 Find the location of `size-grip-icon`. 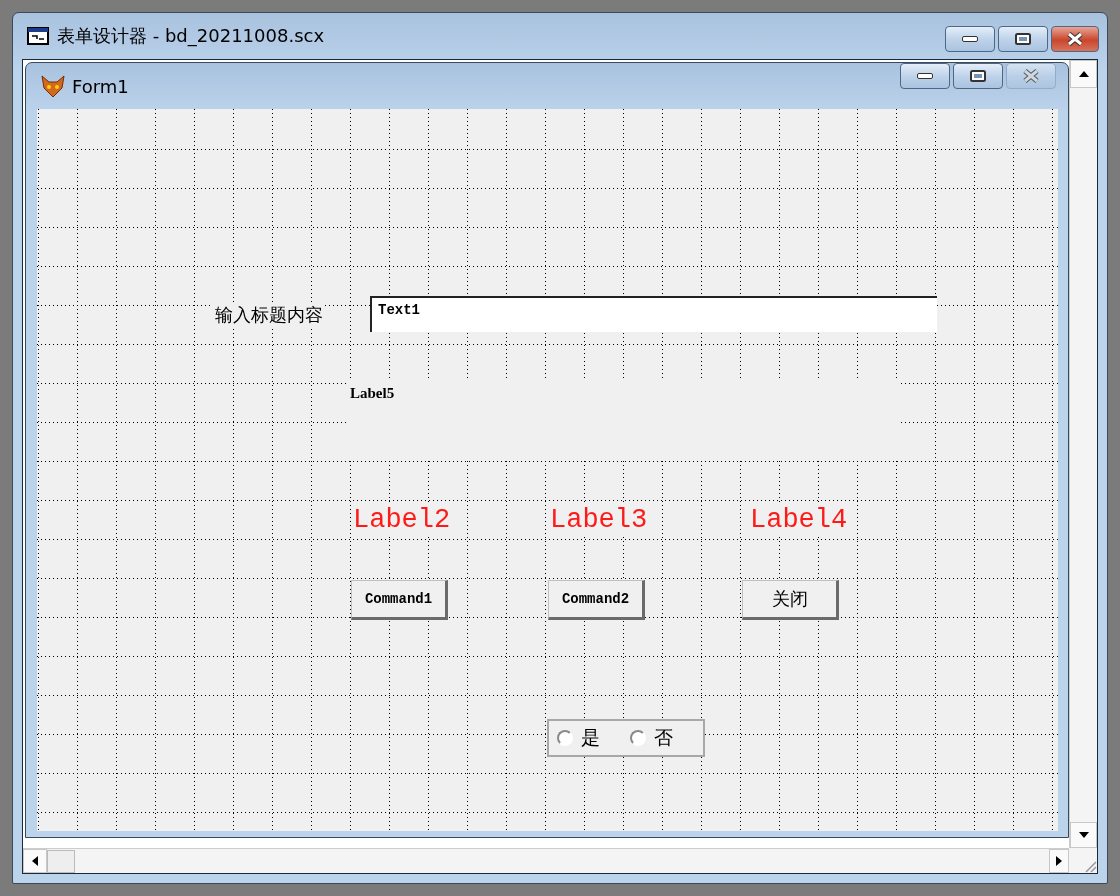

size-grip-icon is located at coordinates (1090, 866).